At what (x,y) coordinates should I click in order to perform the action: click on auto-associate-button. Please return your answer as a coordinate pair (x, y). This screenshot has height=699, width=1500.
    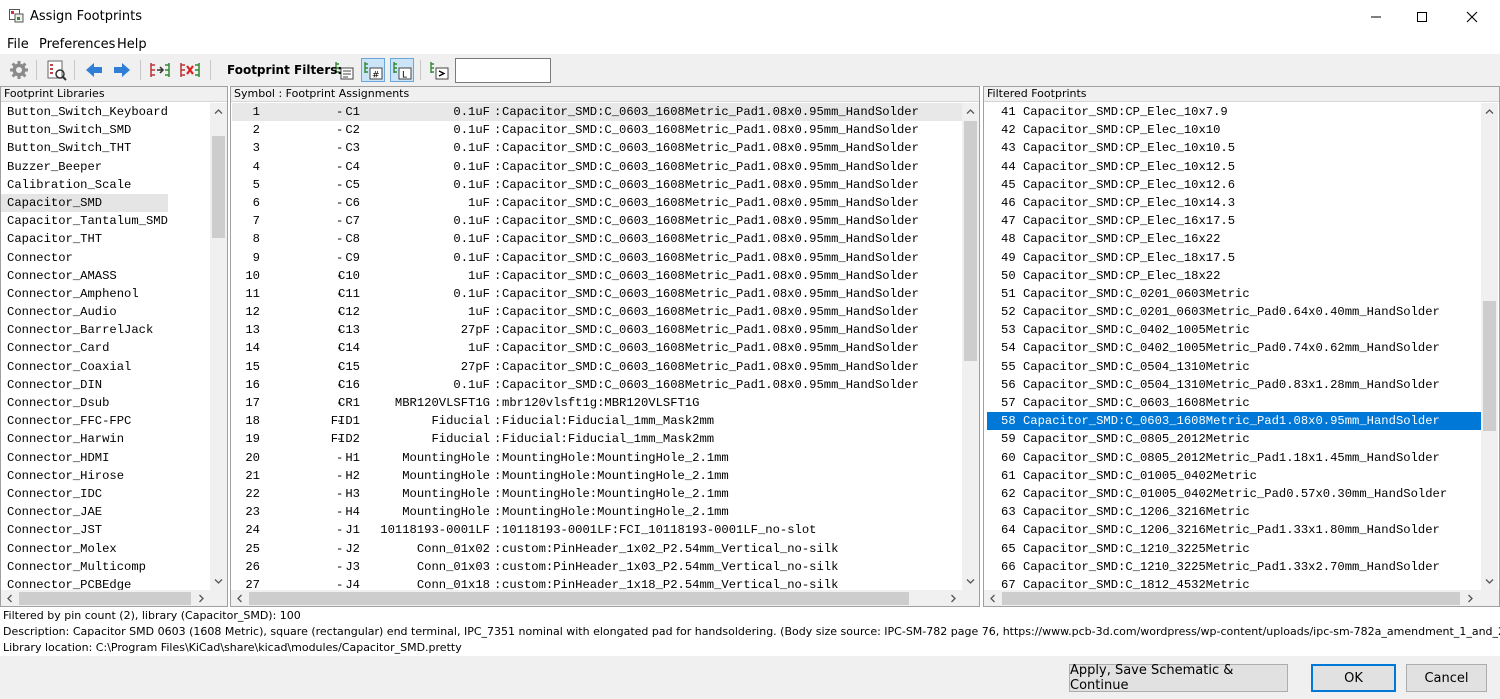
    Looking at the image, I should click on (160, 70).